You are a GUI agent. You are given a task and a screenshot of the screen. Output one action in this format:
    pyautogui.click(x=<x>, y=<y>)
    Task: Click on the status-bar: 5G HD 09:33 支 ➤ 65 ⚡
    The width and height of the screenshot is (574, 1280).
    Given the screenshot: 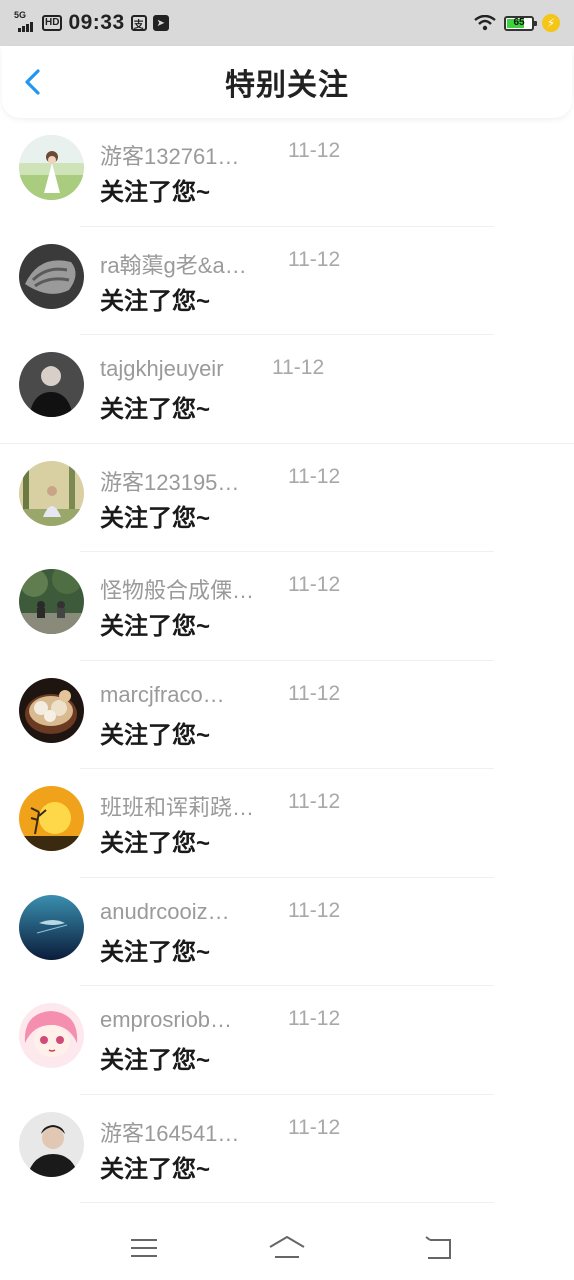 What is the action you would take?
    pyautogui.click(x=287, y=23)
    